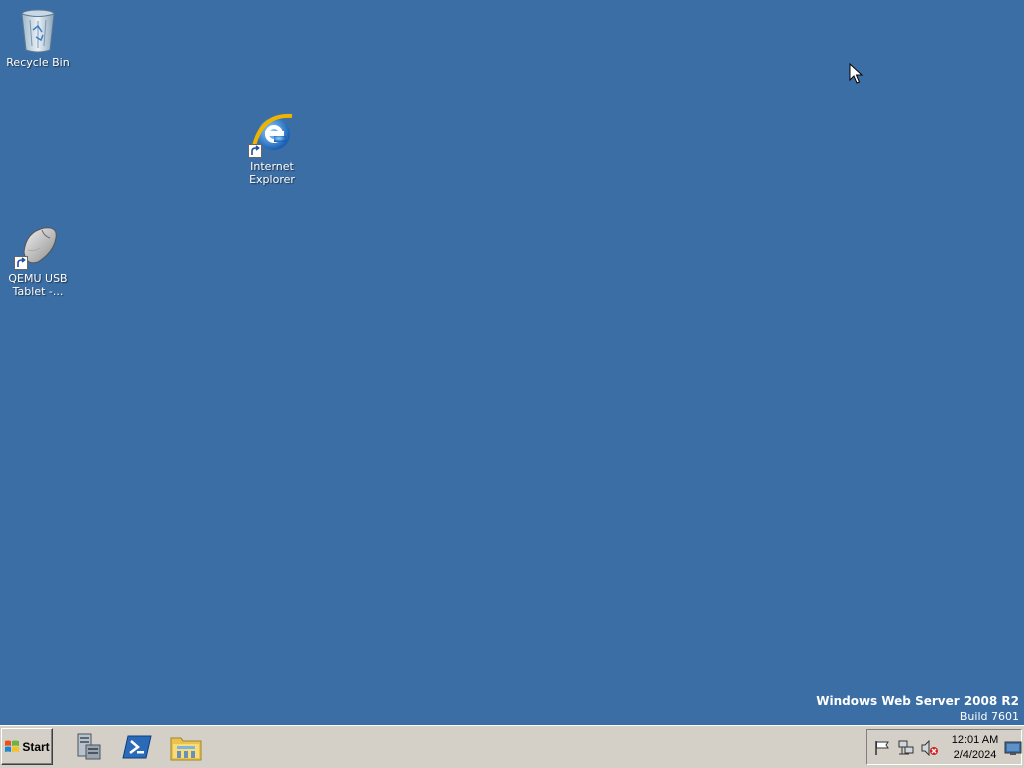 This screenshot has height=768, width=1024. I want to click on usb-tablet-icon, so click(38, 246).